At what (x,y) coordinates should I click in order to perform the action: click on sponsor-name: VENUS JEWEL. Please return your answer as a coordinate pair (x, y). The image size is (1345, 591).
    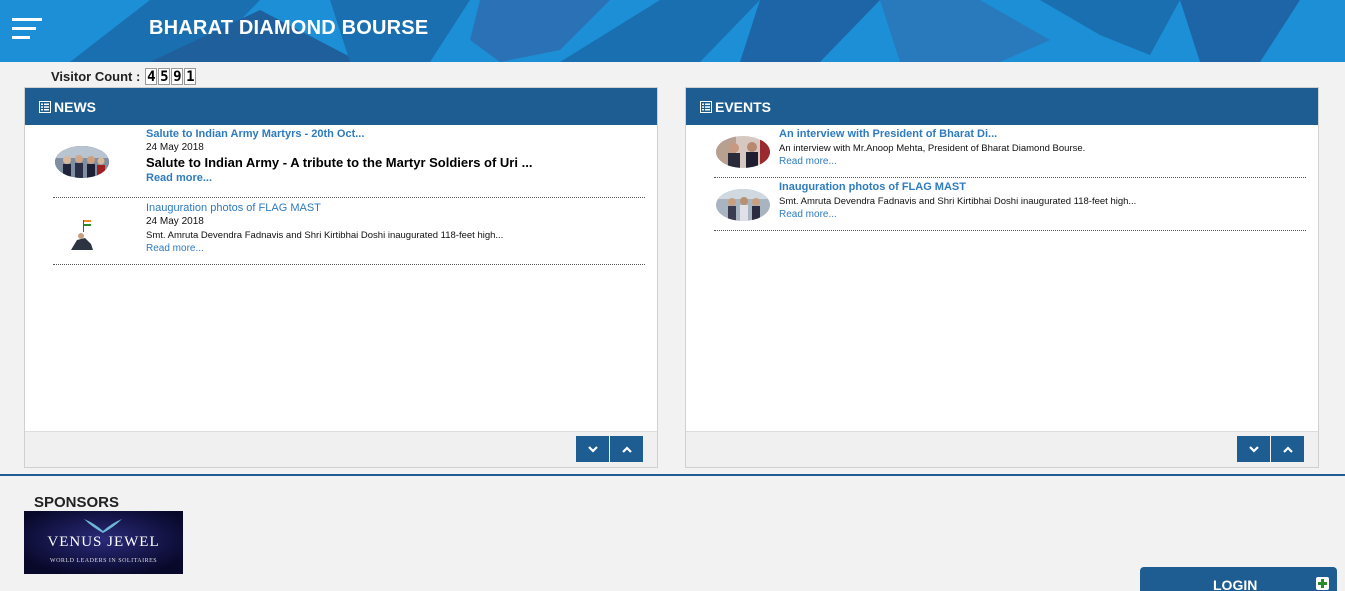
    Looking at the image, I should click on (103, 542).